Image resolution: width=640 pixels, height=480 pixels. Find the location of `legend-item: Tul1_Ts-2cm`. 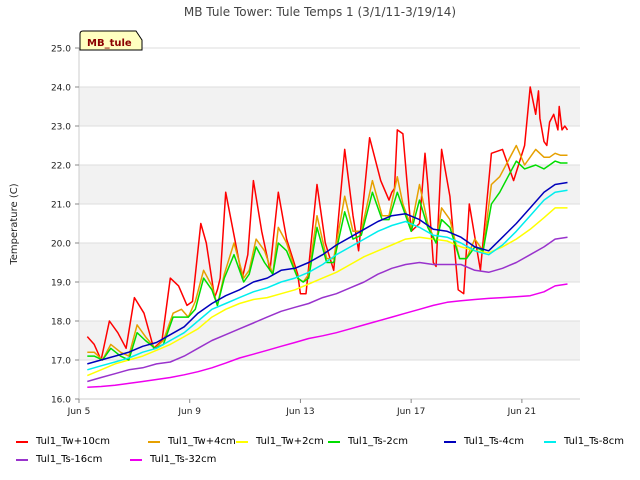

legend-item: Tul1_Ts-2cm is located at coordinates (368, 441).